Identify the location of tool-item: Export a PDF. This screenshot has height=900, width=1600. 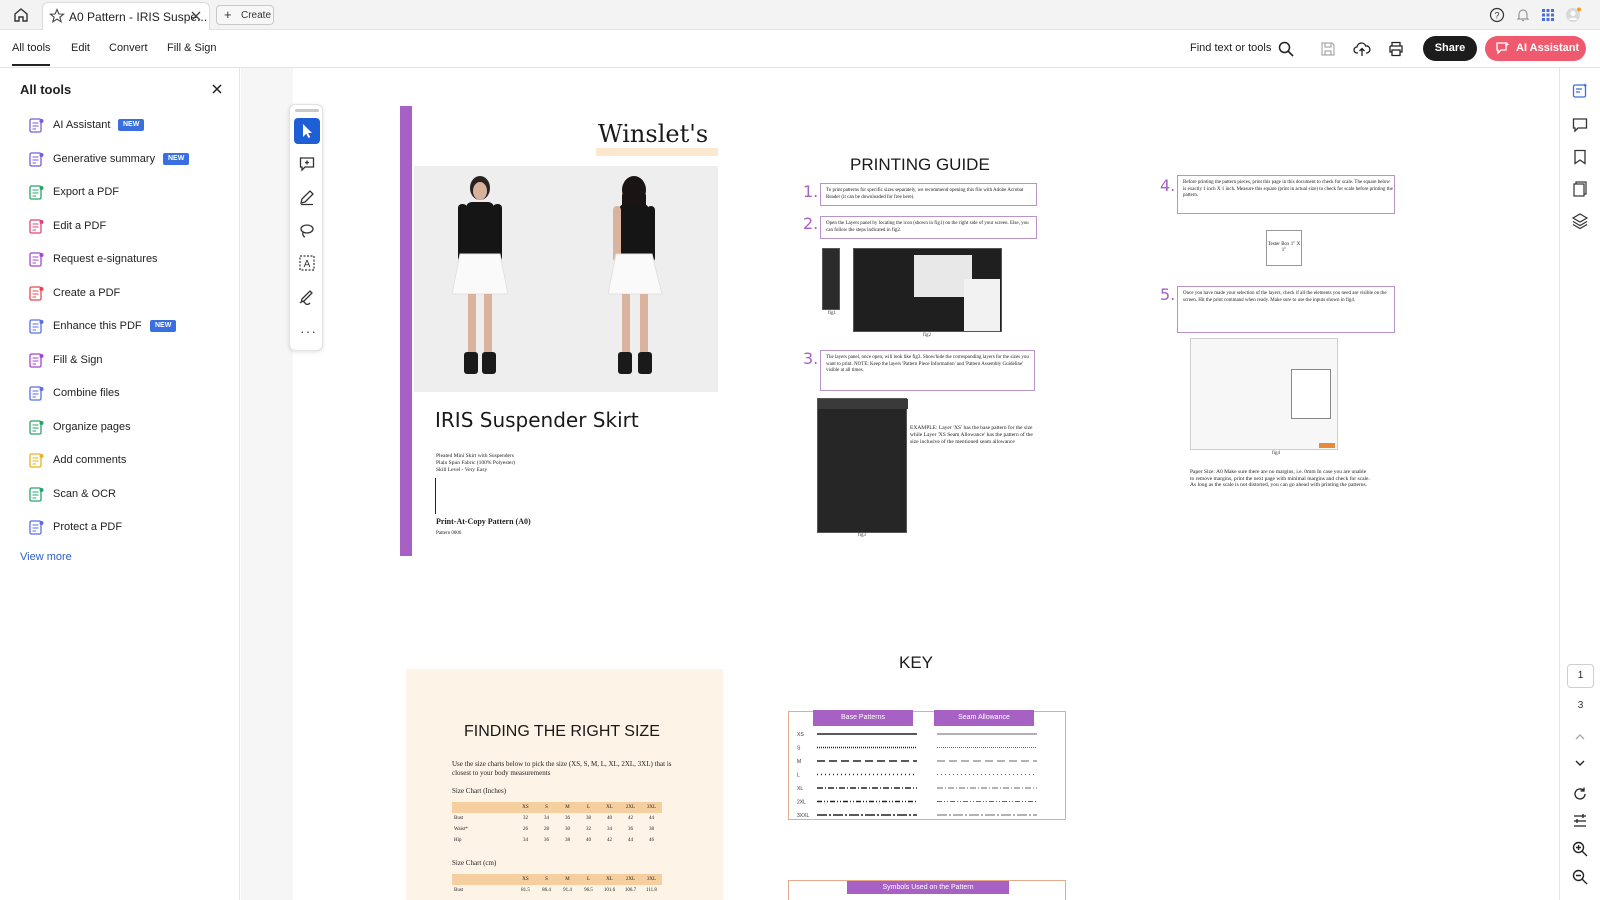
(128, 193).